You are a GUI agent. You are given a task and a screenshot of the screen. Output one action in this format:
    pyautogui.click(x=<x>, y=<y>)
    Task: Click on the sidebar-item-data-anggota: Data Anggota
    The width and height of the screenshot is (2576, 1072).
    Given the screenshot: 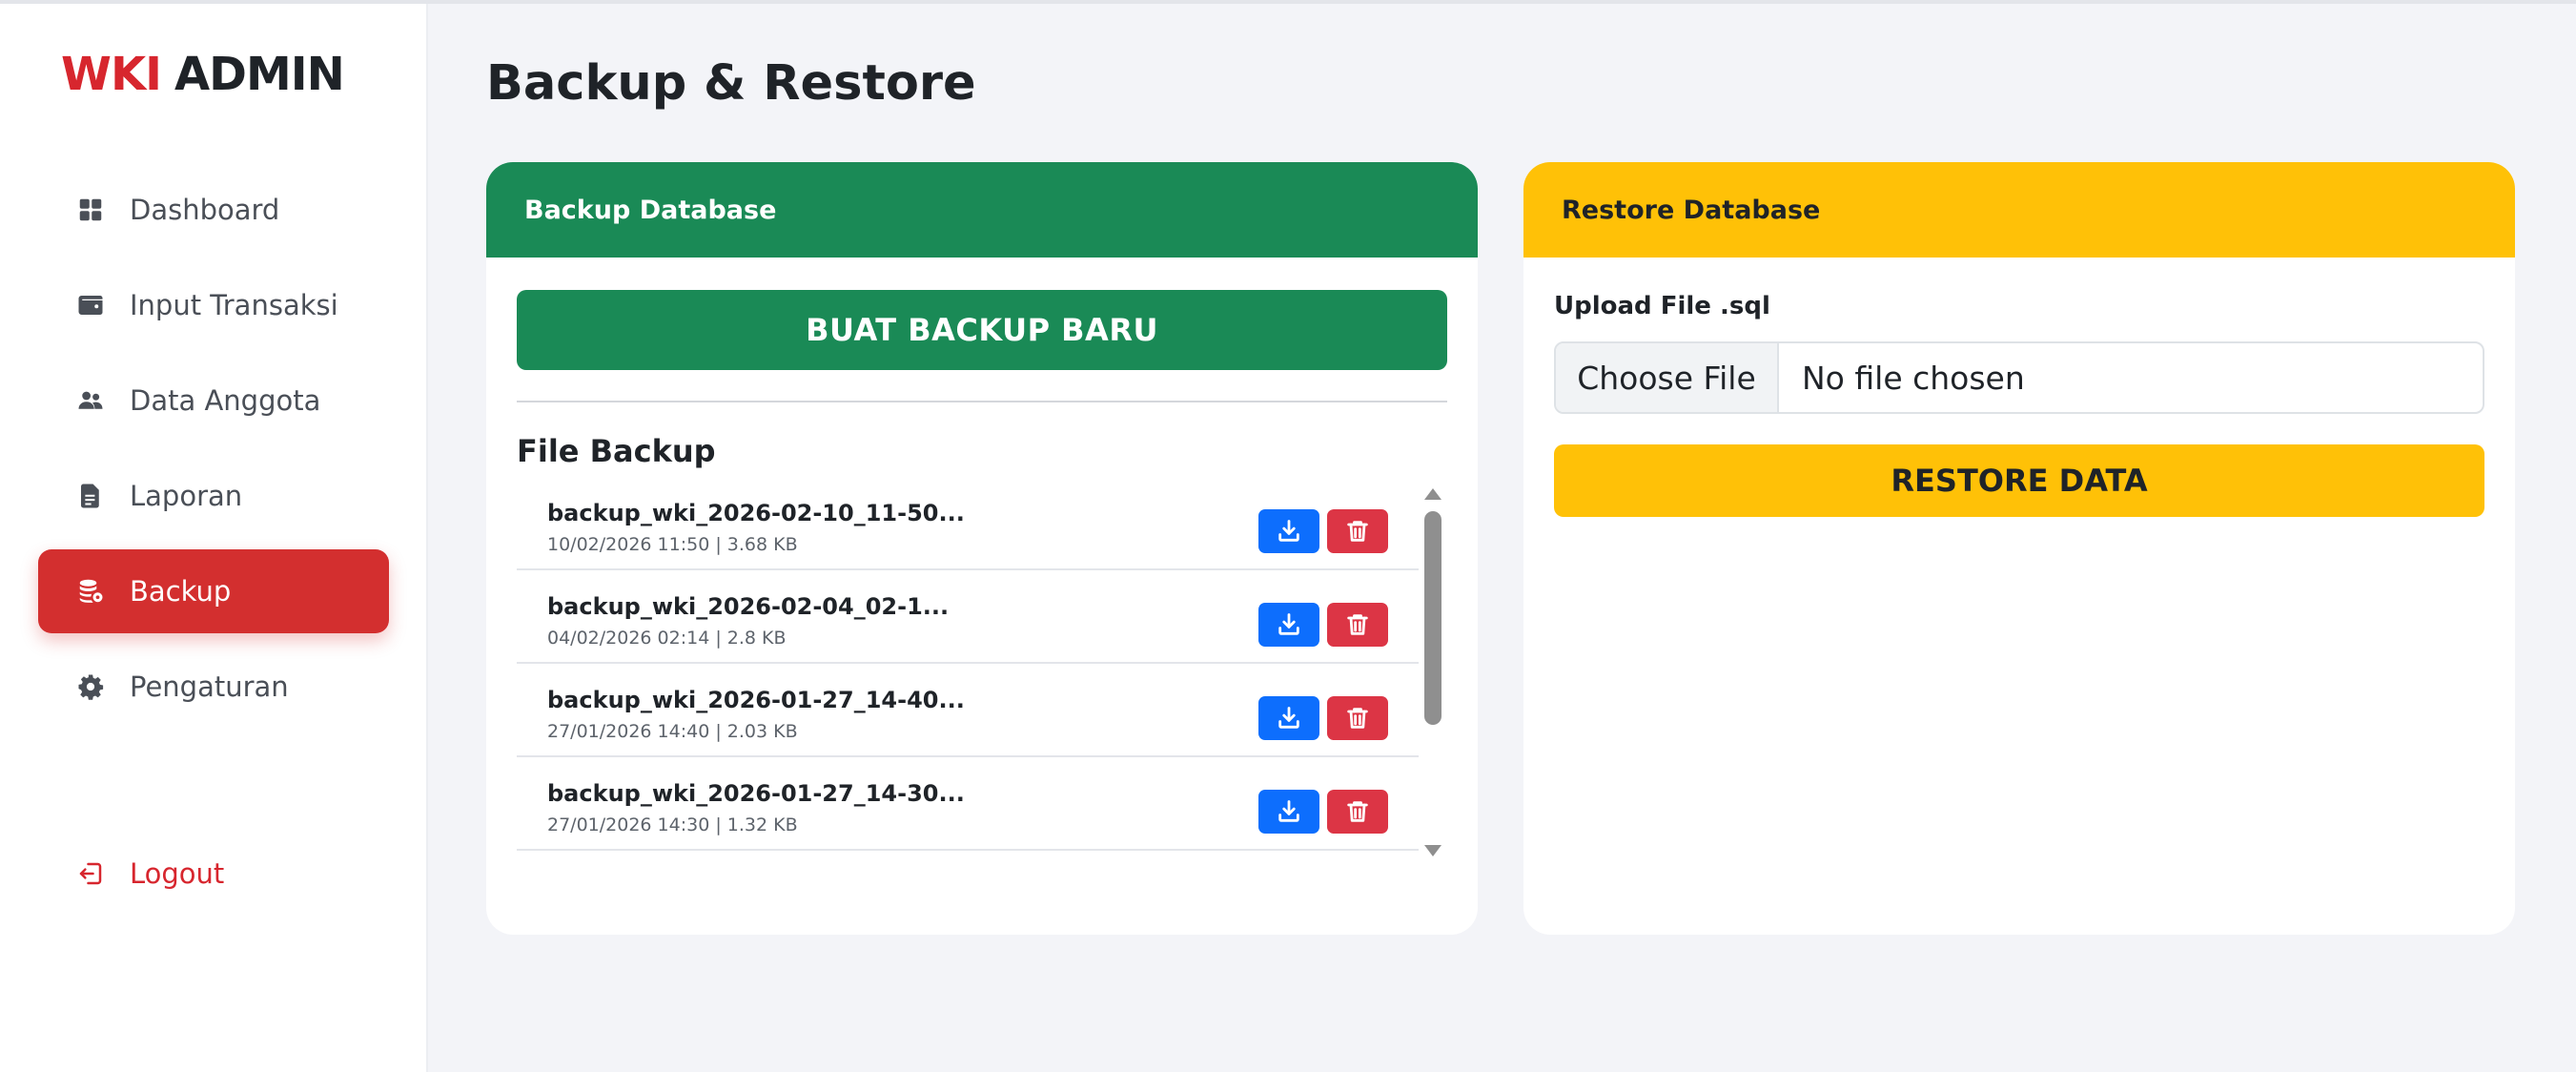 What is the action you would take?
    pyautogui.click(x=213, y=401)
    